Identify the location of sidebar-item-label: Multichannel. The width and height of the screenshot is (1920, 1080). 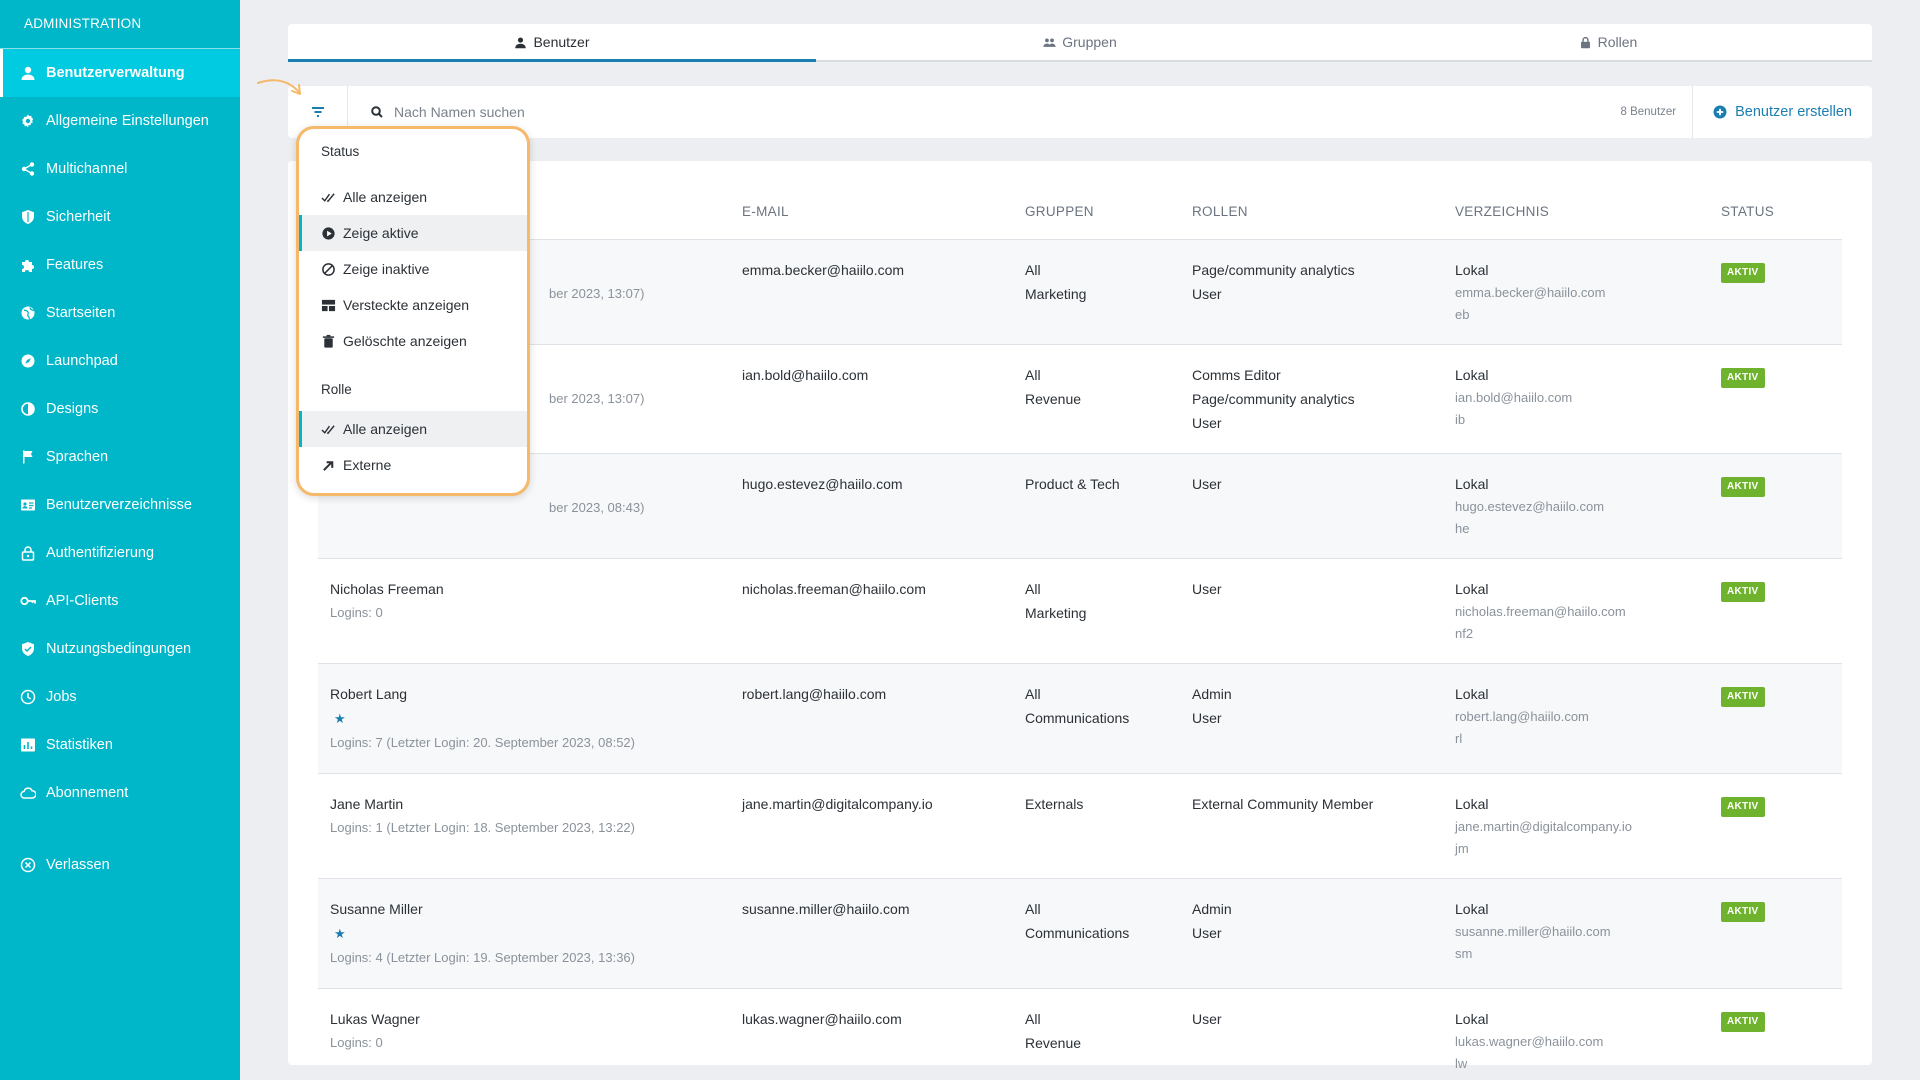
(87, 169).